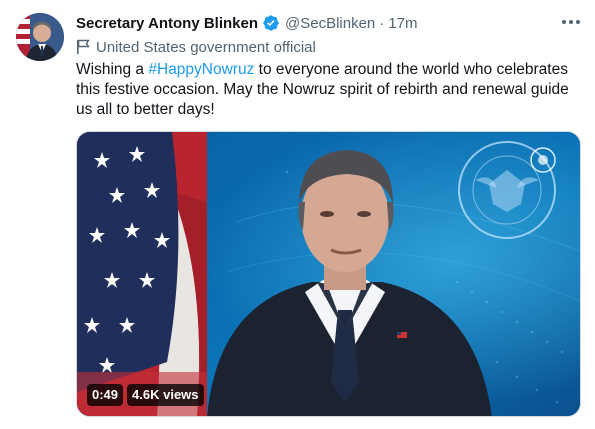  I want to click on government-label: United States government official, so click(196, 47).